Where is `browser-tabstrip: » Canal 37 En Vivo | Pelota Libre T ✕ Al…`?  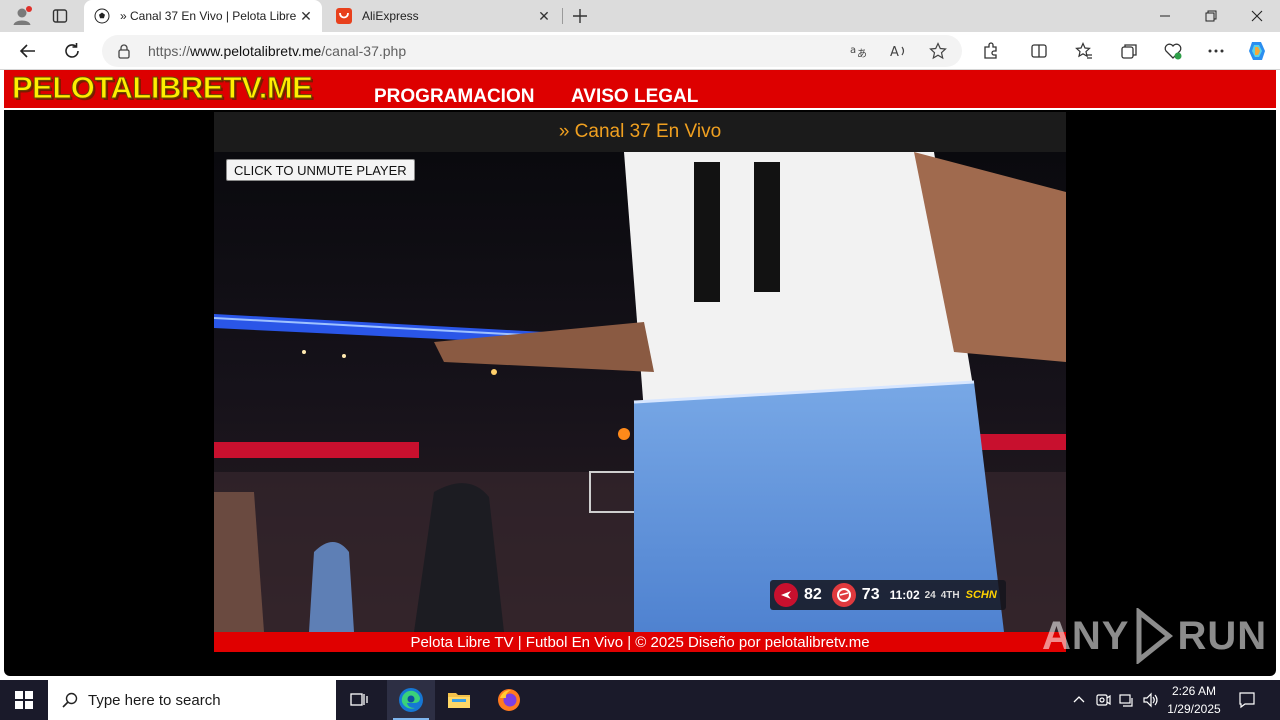 browser-tabstrip: » Canal 37 En Vivo | Pelota Libre T ✕ Al… is located at coordinates (640, 16).